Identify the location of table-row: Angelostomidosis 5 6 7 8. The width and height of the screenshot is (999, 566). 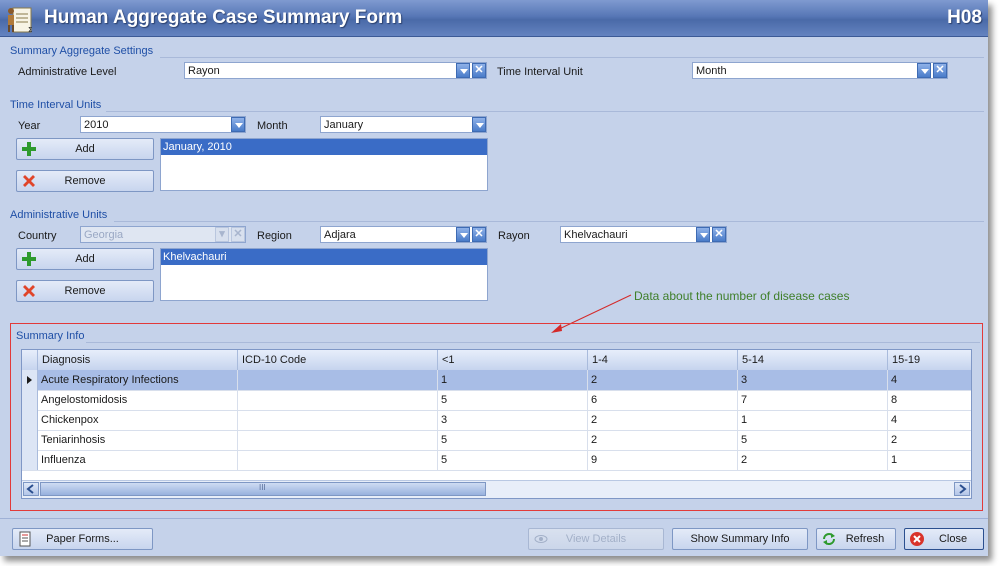
(496, 400).